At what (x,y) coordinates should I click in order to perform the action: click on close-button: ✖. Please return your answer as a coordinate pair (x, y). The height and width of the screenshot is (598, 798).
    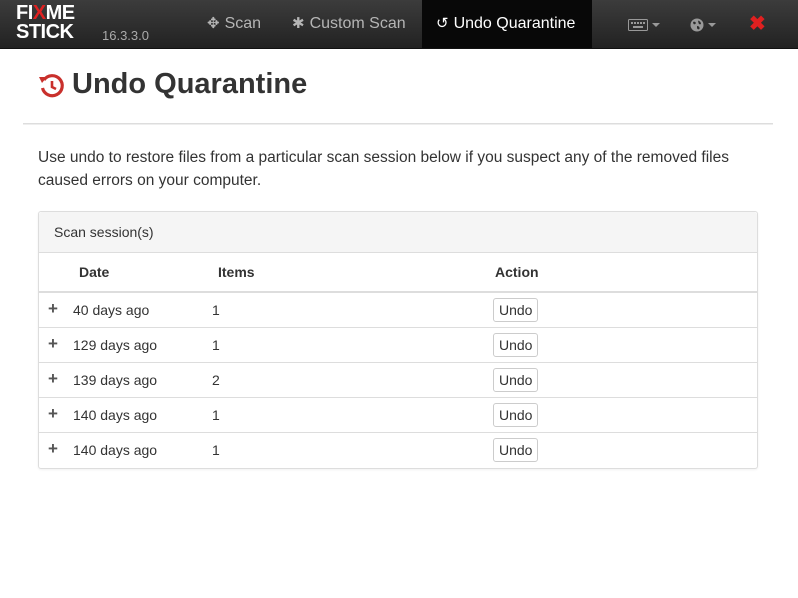
    Looking at the image, I should click on (757, 24).